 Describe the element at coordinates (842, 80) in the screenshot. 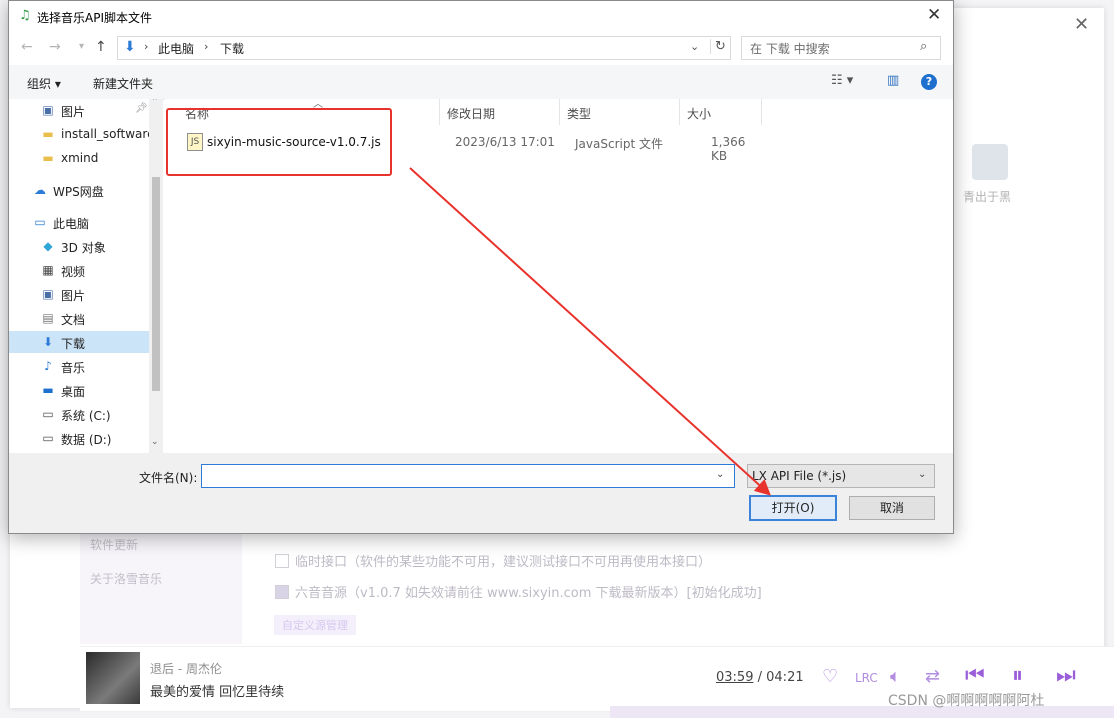

I see `view-options-icon: ☷ ▾` at that location.